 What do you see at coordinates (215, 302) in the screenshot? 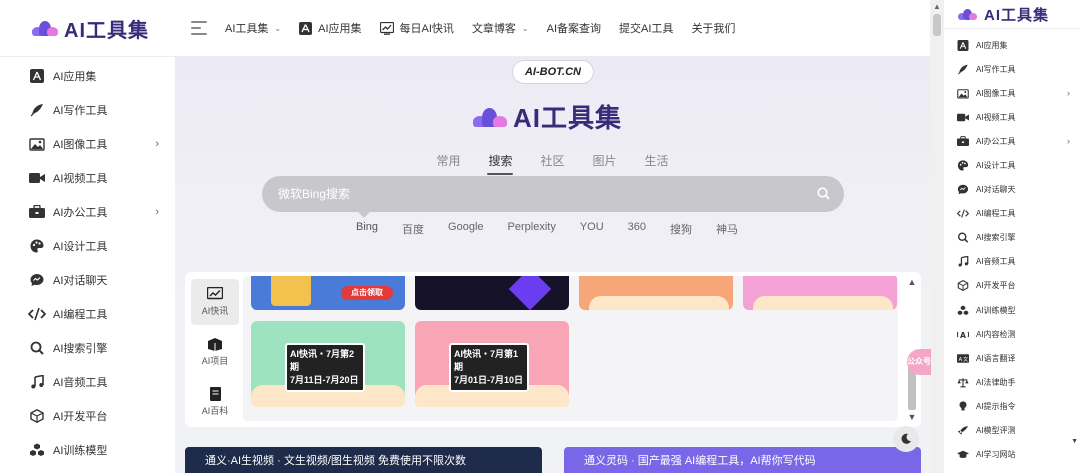
I see `panel-tab-ai-news: AI快讯` at bounding box center [215, 302].